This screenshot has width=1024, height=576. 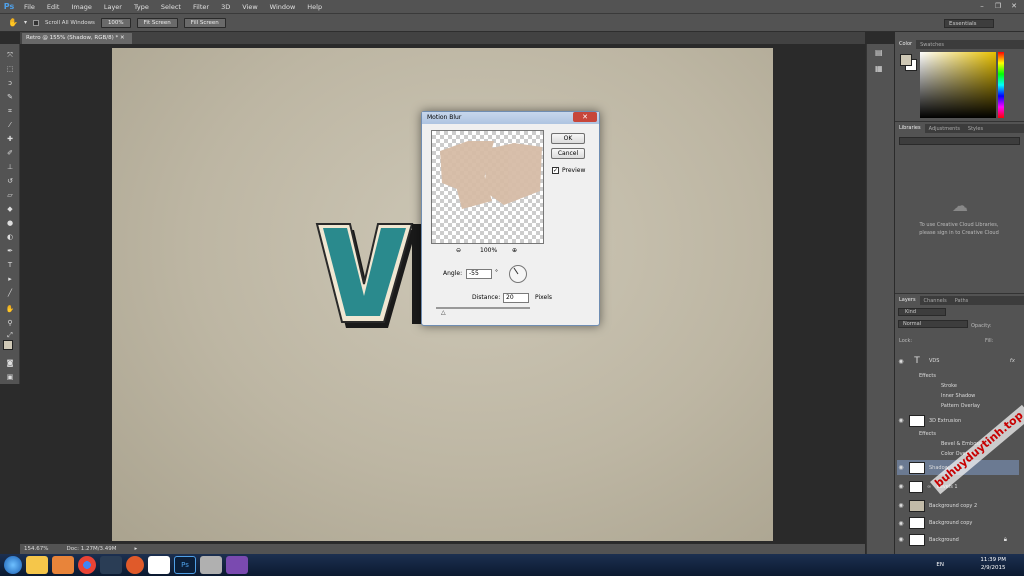 I want to click on uplay-icon, so click(x=159, y=565).